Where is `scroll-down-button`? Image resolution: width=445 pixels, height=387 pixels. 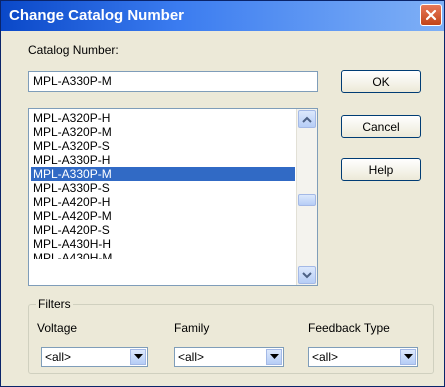 scroll-down-button is located at coordinates (307, 275).